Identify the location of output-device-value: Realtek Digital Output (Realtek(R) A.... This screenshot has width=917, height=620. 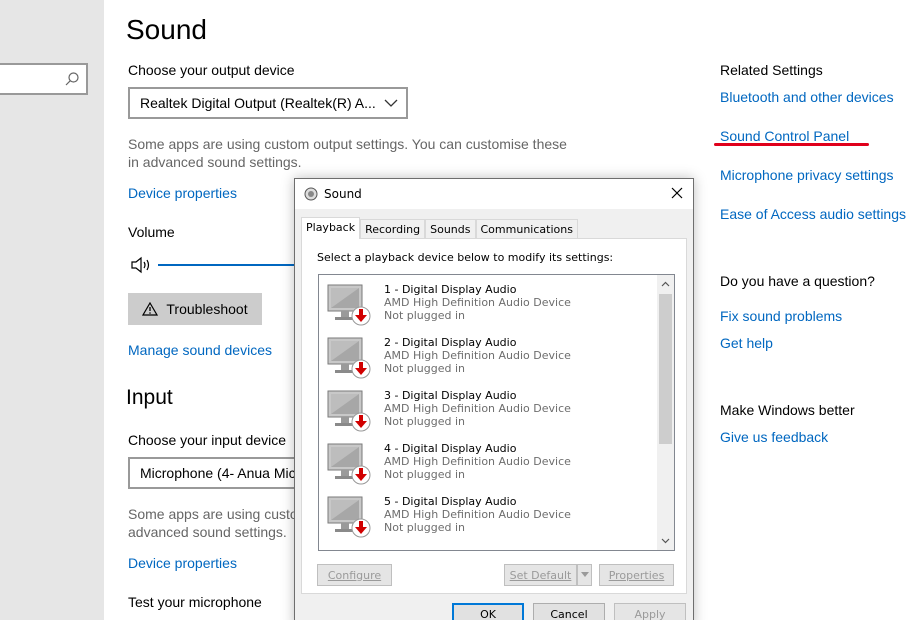
(258, 103).